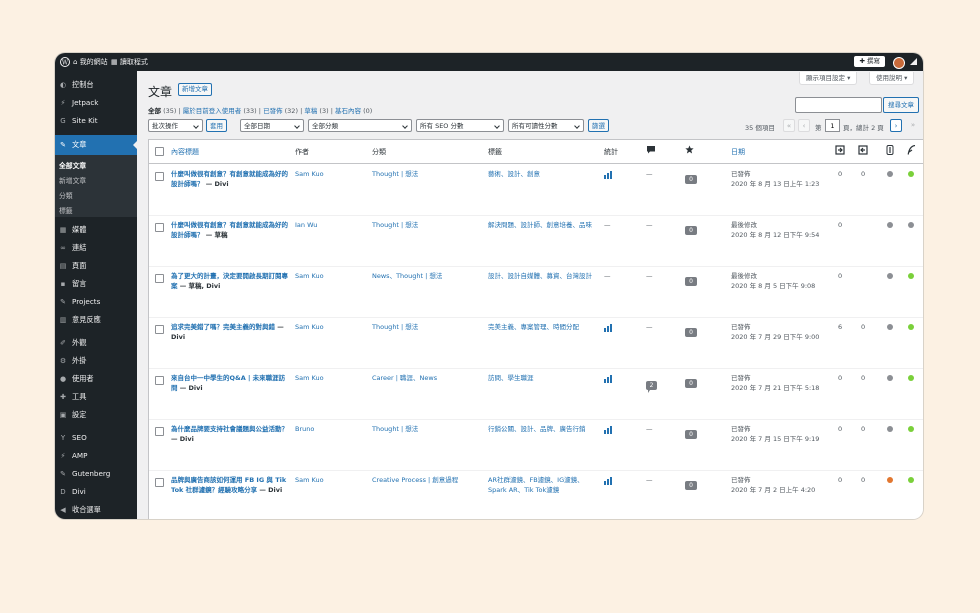 The height and width of the screenshot is (613, 980). Describe the element at coordinates (542, 174) in the screenshot. I see `post-tags: 藝術、設計、創意` at that location.